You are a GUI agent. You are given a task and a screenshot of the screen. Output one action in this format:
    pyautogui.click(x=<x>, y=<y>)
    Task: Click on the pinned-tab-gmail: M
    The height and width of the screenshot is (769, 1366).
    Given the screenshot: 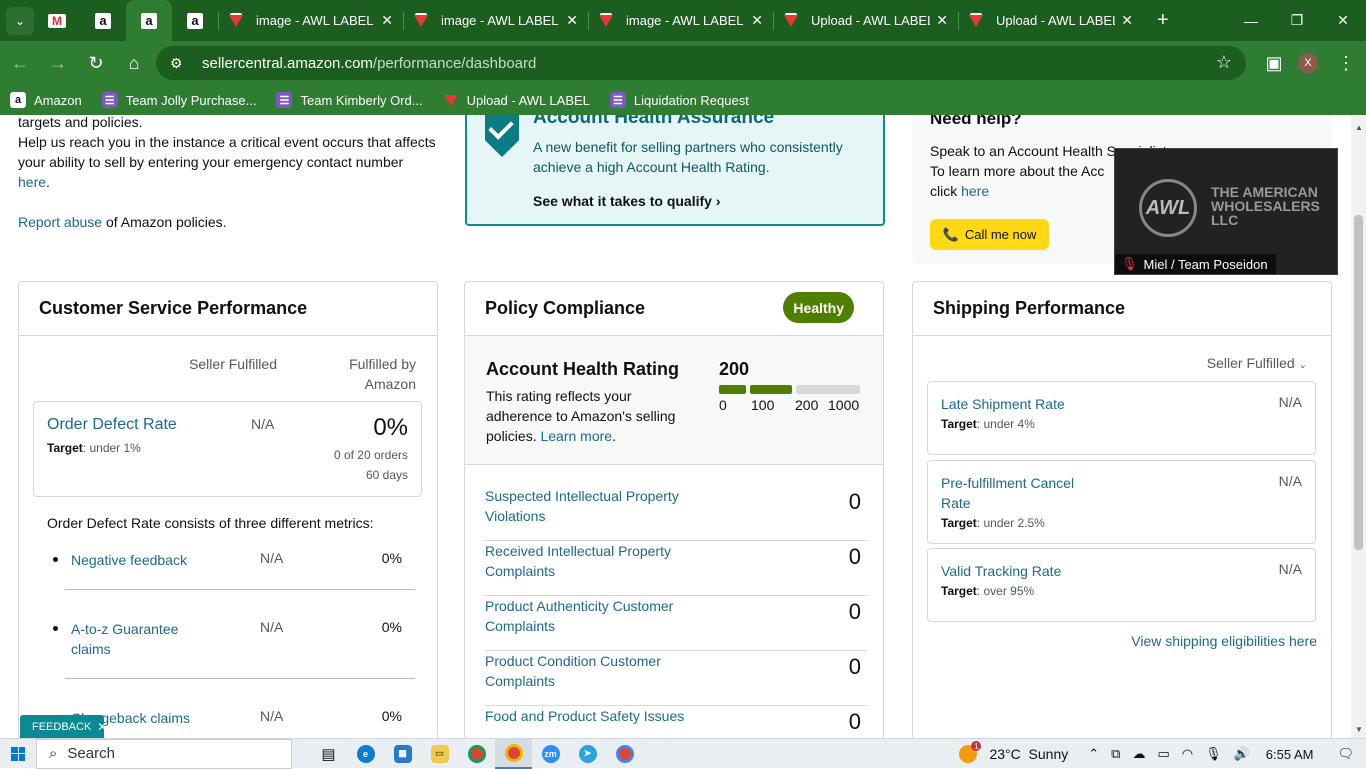 What is the action you would take?
    pyautogui.click(x=57, y=20)
    